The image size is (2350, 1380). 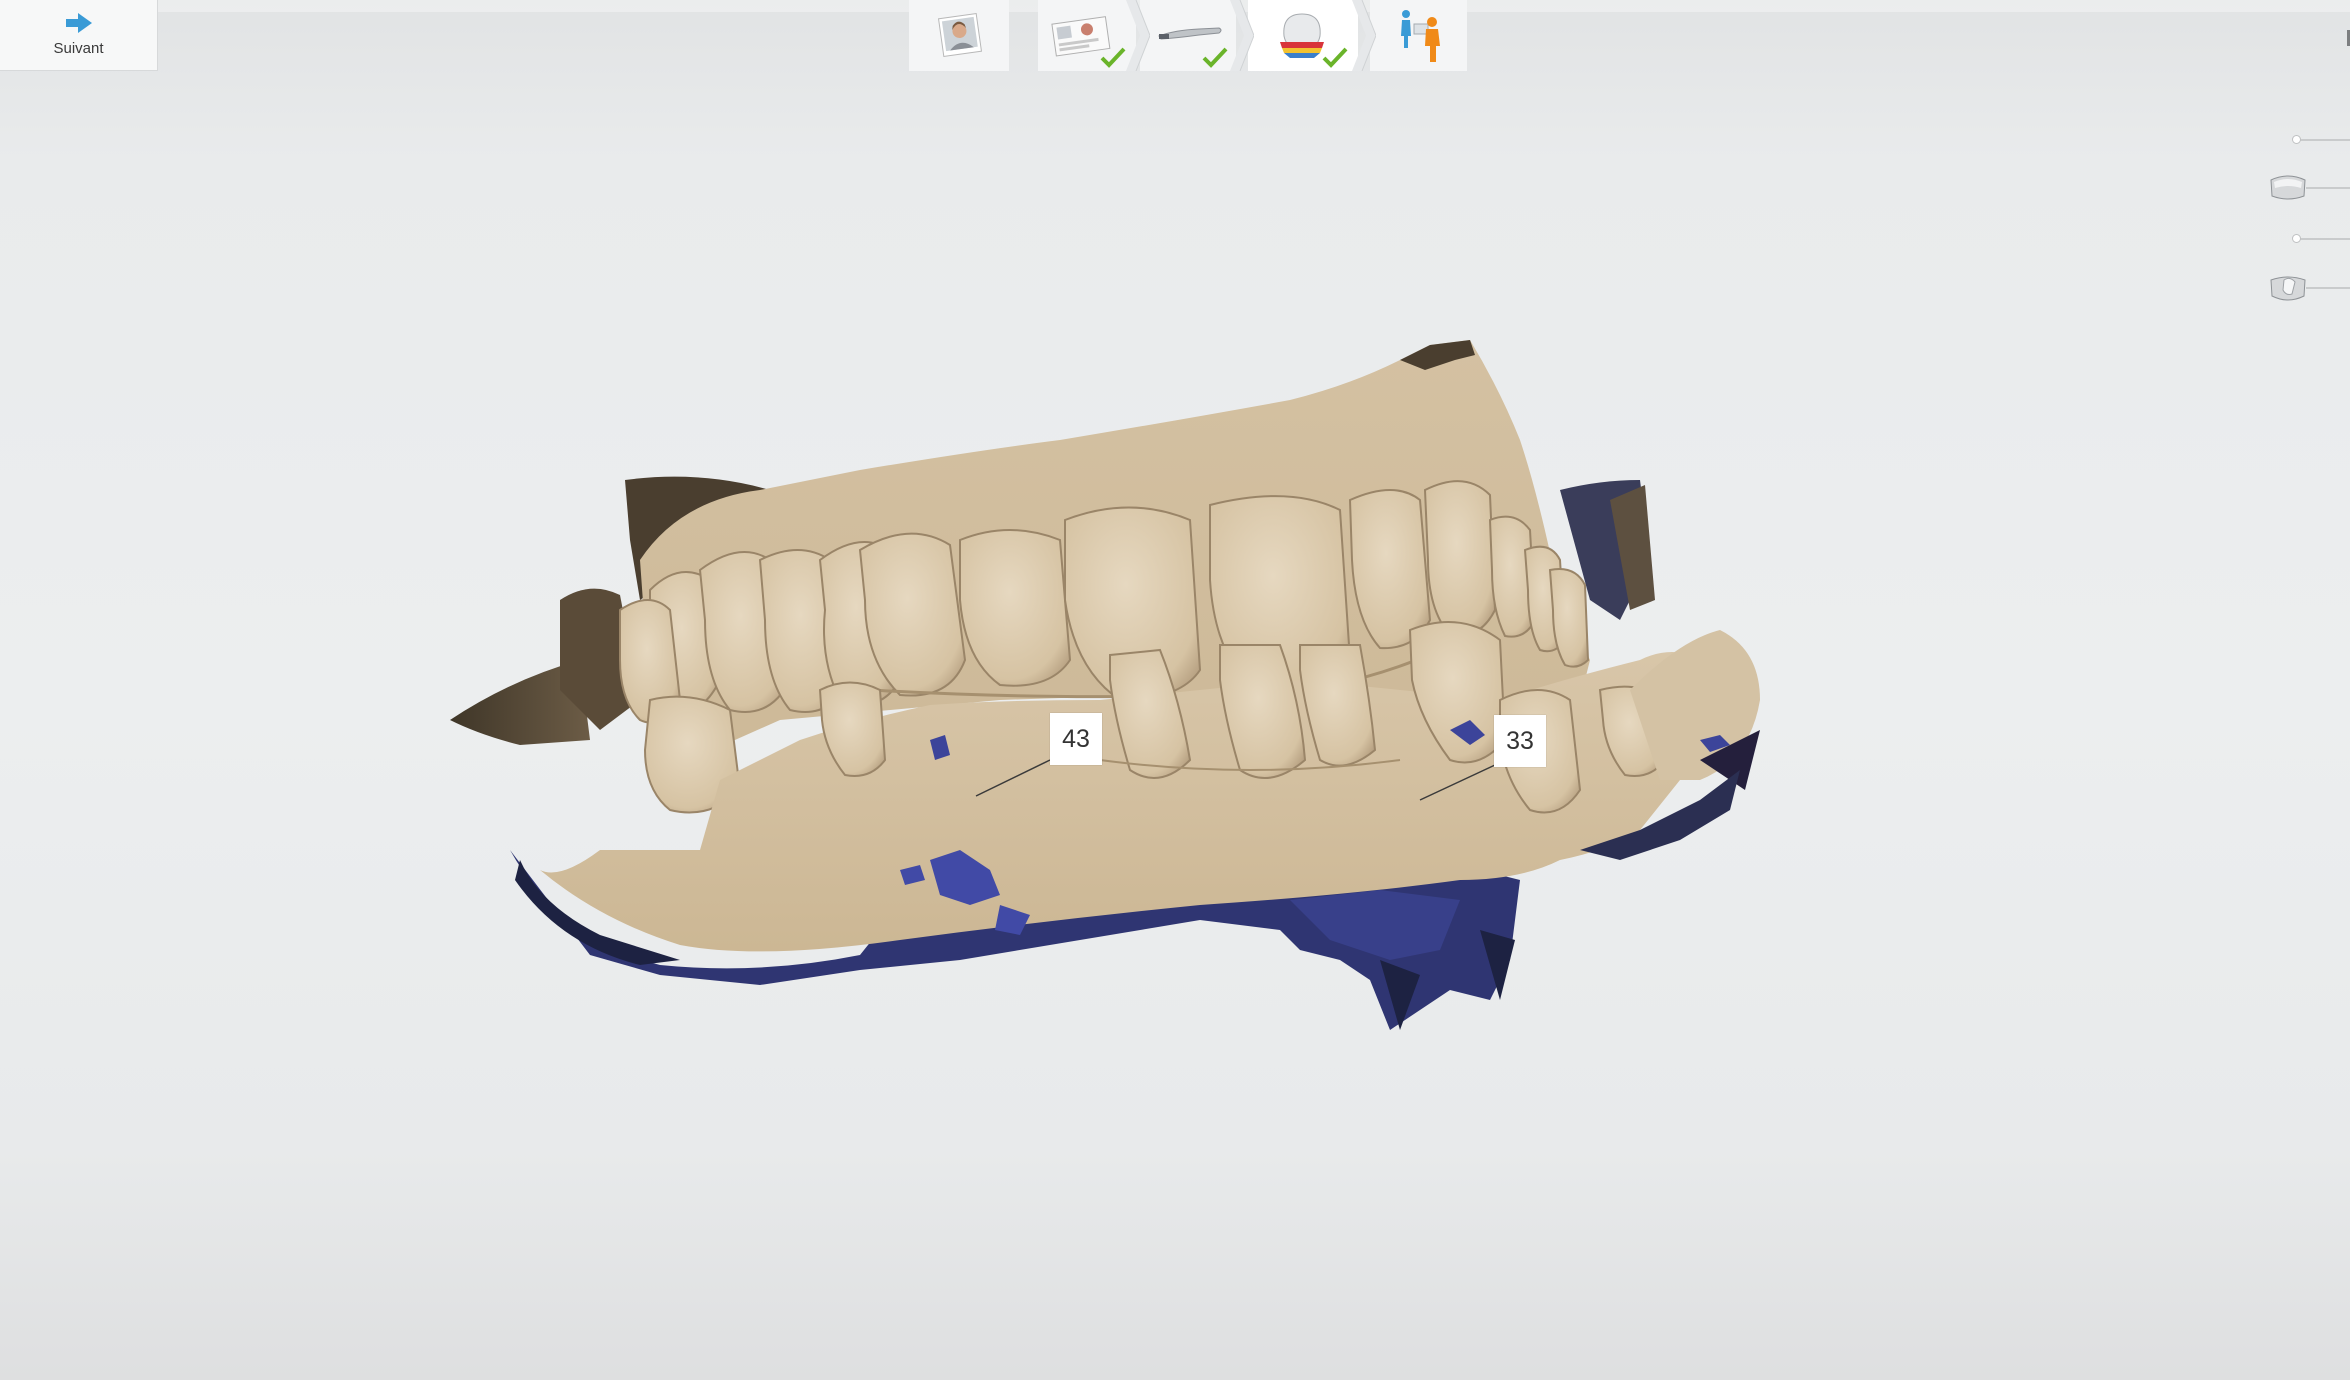 What do you see at coordinates (1087, 35) in the screenshot?
I see `workflow-step-order-form` at bounding box center [1087, 35].